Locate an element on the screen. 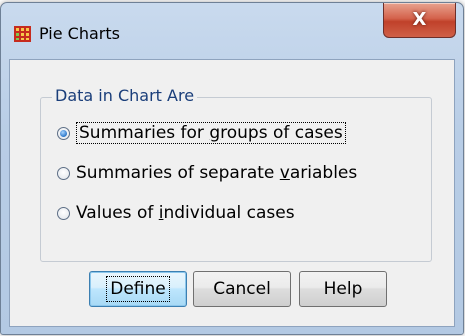 The image size is (465, 336). option-groups-of-cases: Summaries for groups of cases is located at coordinates (201, 133).